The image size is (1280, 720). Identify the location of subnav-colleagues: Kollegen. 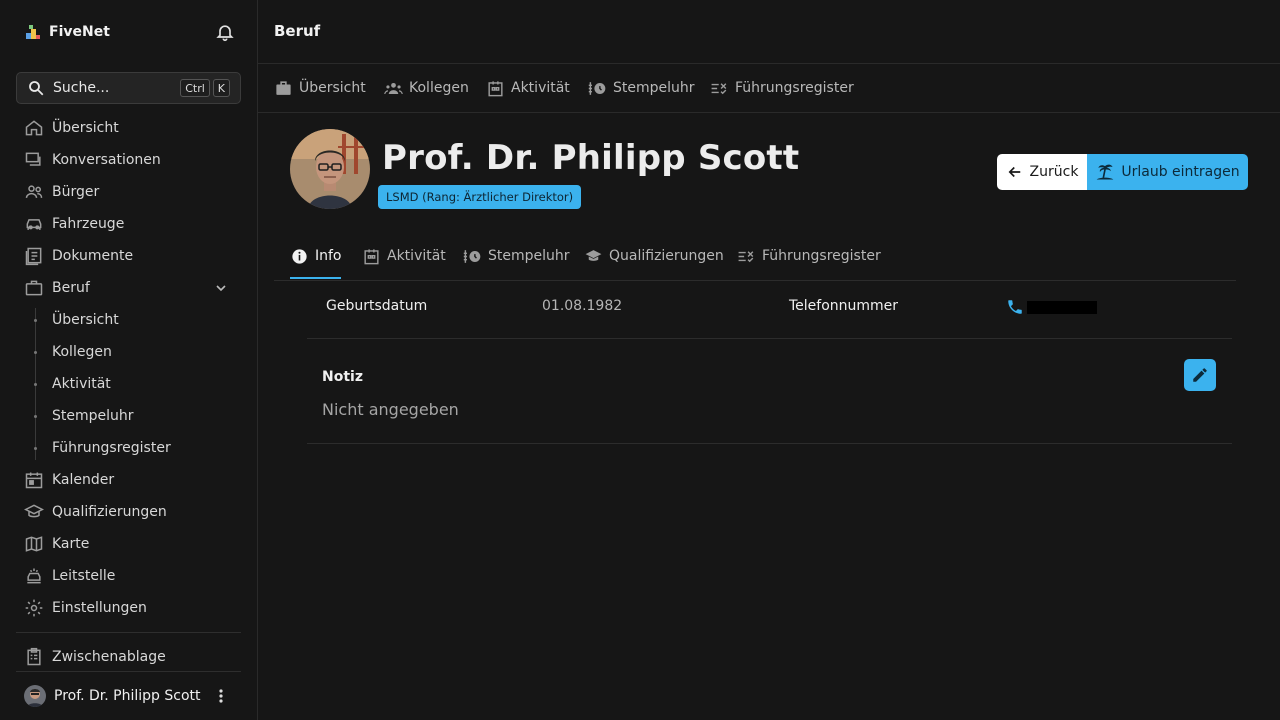
(426, 88).